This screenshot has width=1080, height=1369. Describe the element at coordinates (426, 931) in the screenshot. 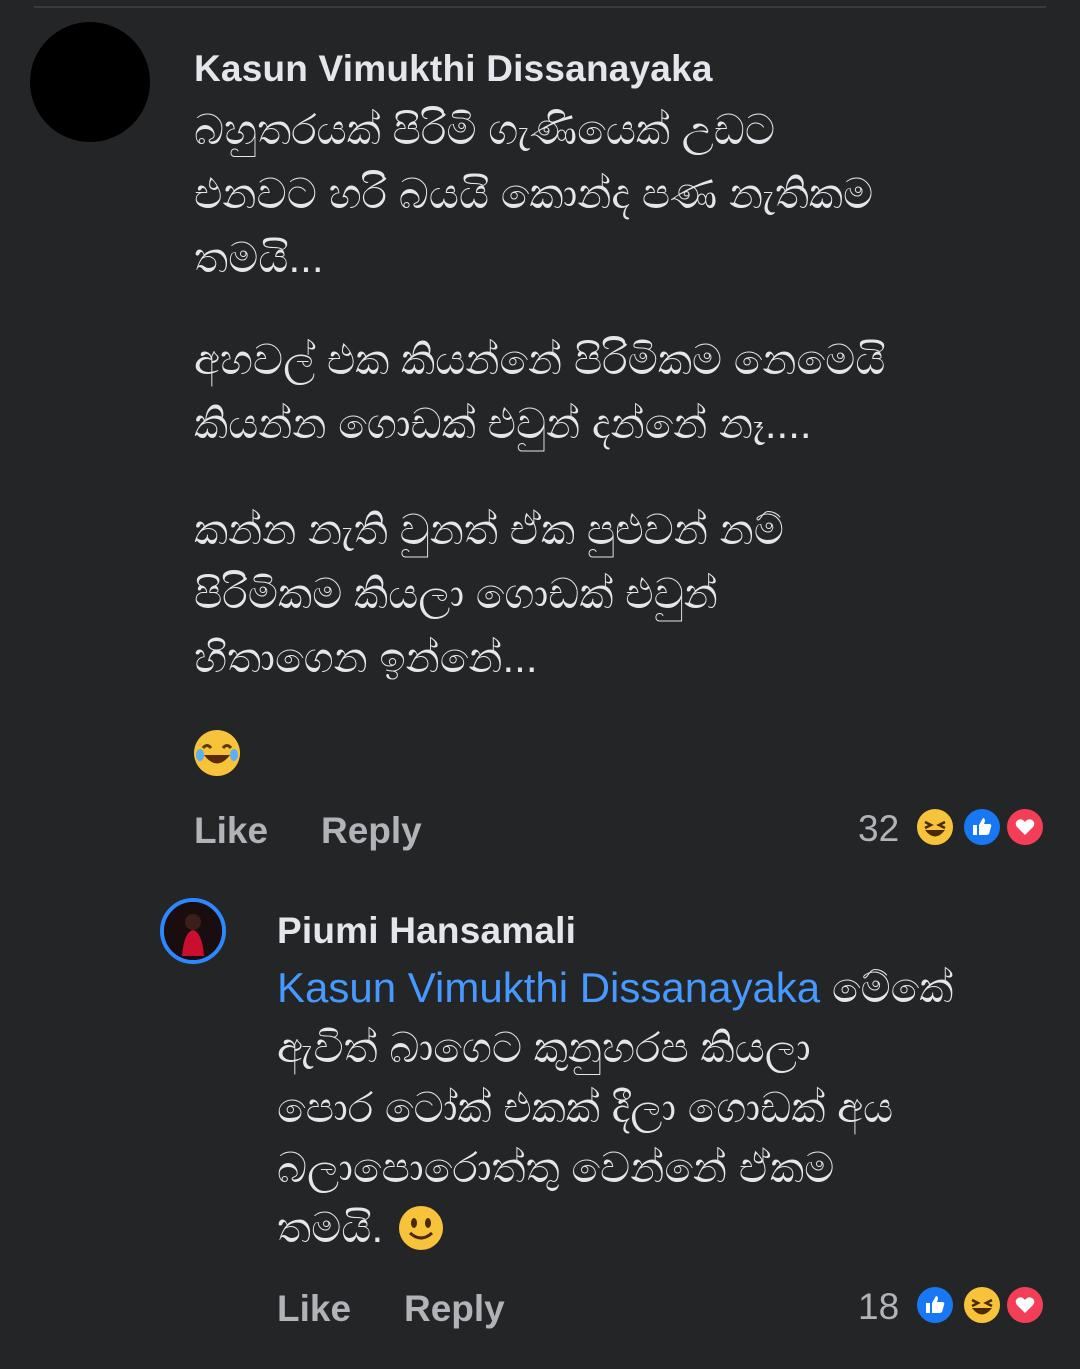

I see `reply-author-name: Piumi Hansamali` at that location.